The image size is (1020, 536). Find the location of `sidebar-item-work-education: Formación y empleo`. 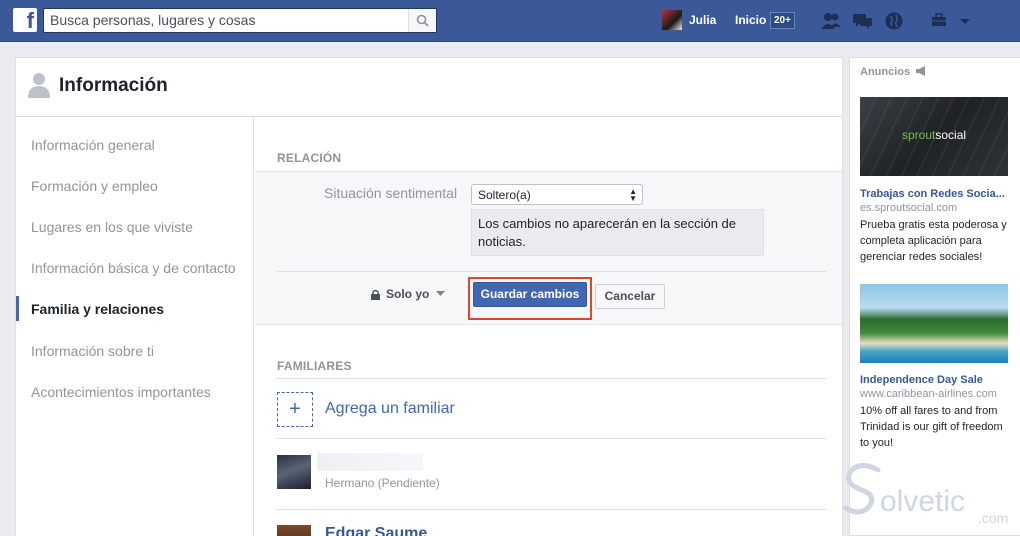

sidebar-item-work-education: Formación y empleo is located at coordinates (94, 186).